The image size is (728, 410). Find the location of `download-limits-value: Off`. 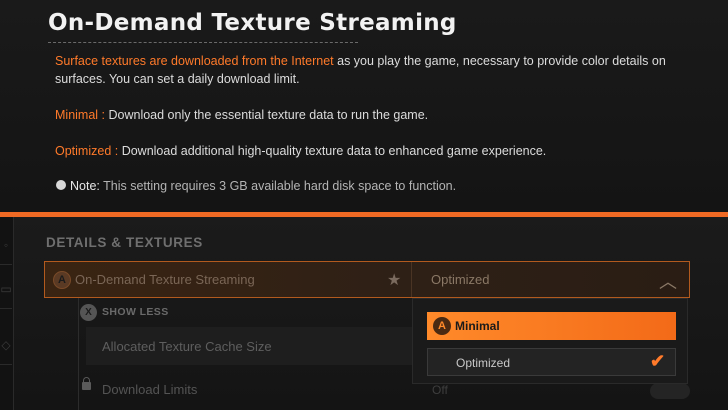

download-limits-value: Off is located at coordinates (440, 390).